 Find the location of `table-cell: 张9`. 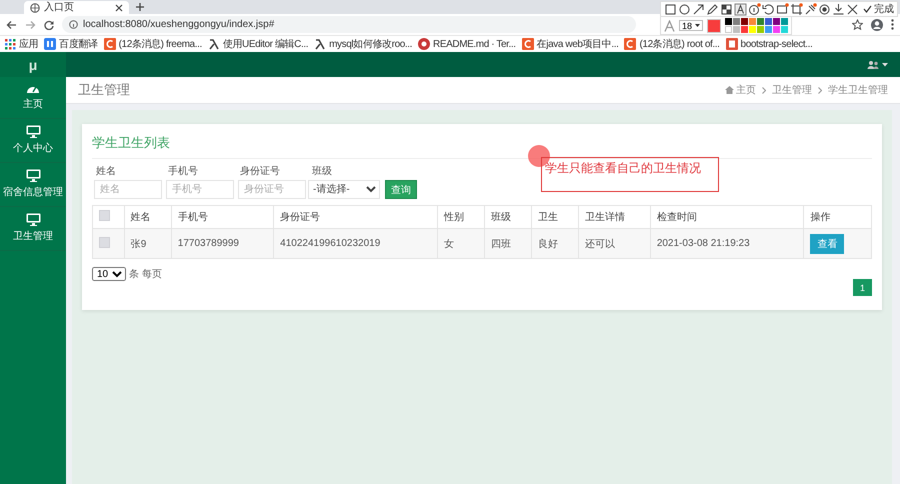

table-cell: 张9 is located at coordinates (148, 243).